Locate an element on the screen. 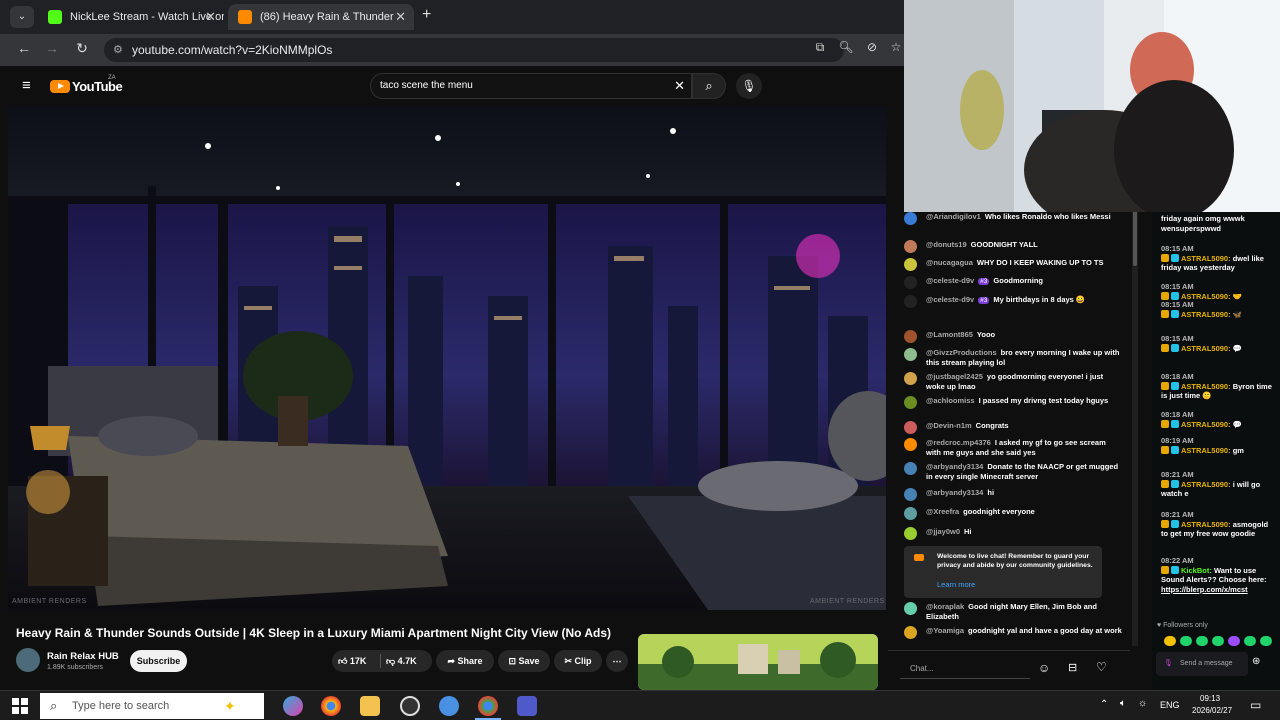 The height and width of the screenshot is (720, 1280). site-info-icon: ⚙ is located at coordinates (118, 50).